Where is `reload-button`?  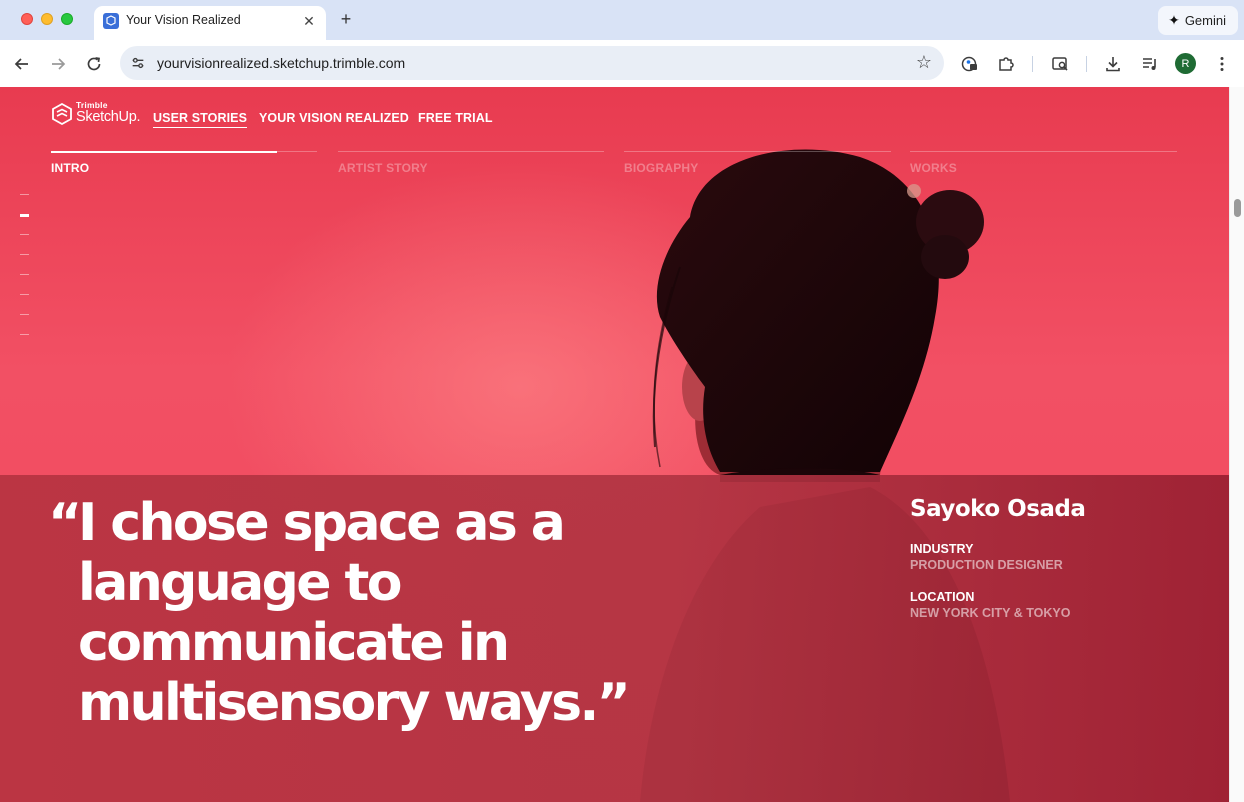
reload-button is located at coordinates (94, 64).